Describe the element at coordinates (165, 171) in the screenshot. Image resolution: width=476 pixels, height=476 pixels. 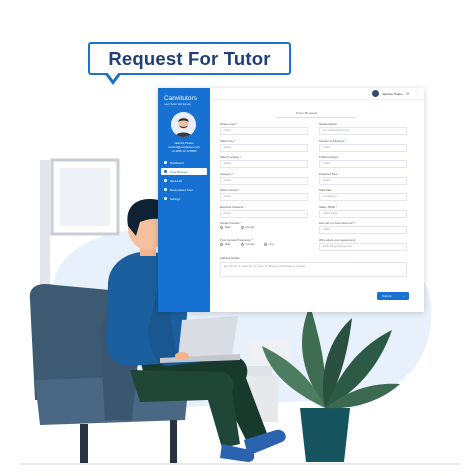
I see `tutor-request-icon` at that location.